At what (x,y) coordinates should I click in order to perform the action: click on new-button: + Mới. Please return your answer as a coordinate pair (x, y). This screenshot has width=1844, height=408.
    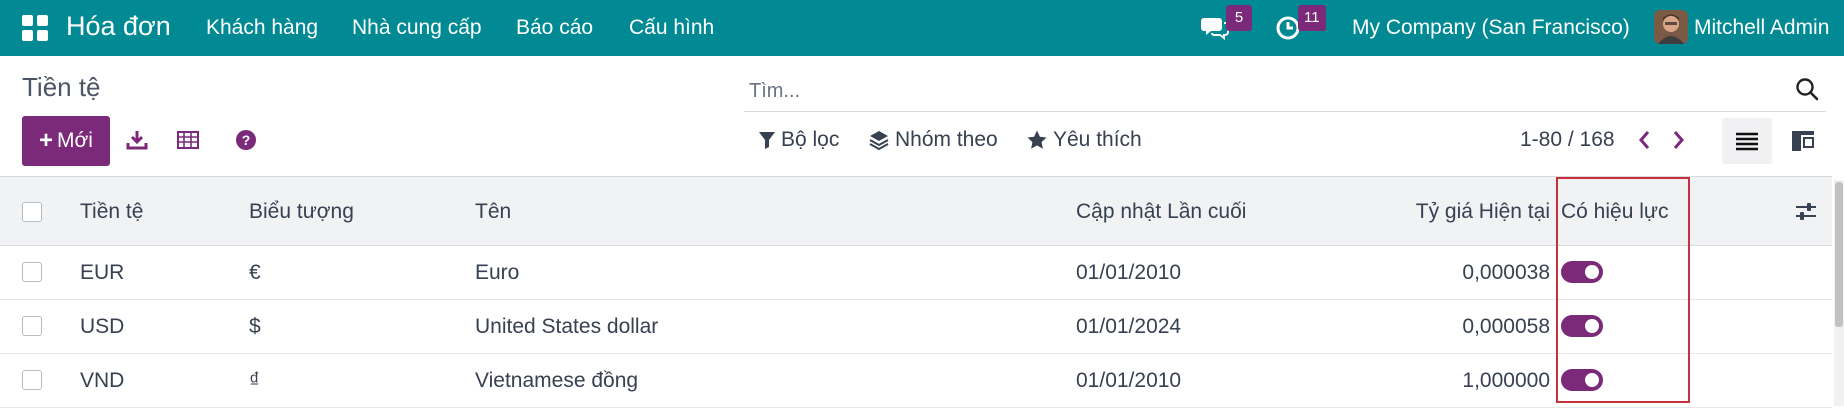
    Looking at the image, I should click on (66, 141).